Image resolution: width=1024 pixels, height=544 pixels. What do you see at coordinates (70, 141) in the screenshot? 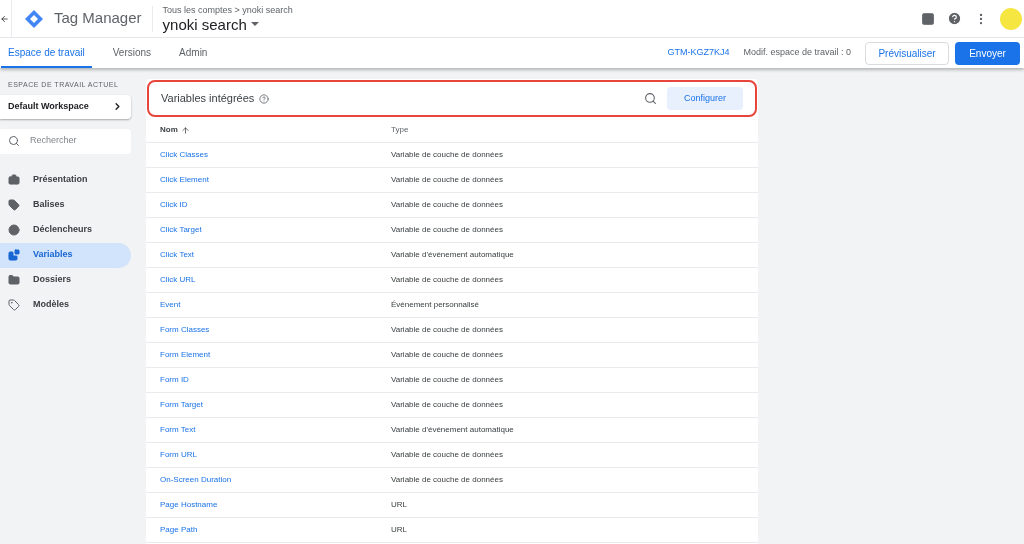
I see `search-input: Rechercher` at bounding box center [70, 141].